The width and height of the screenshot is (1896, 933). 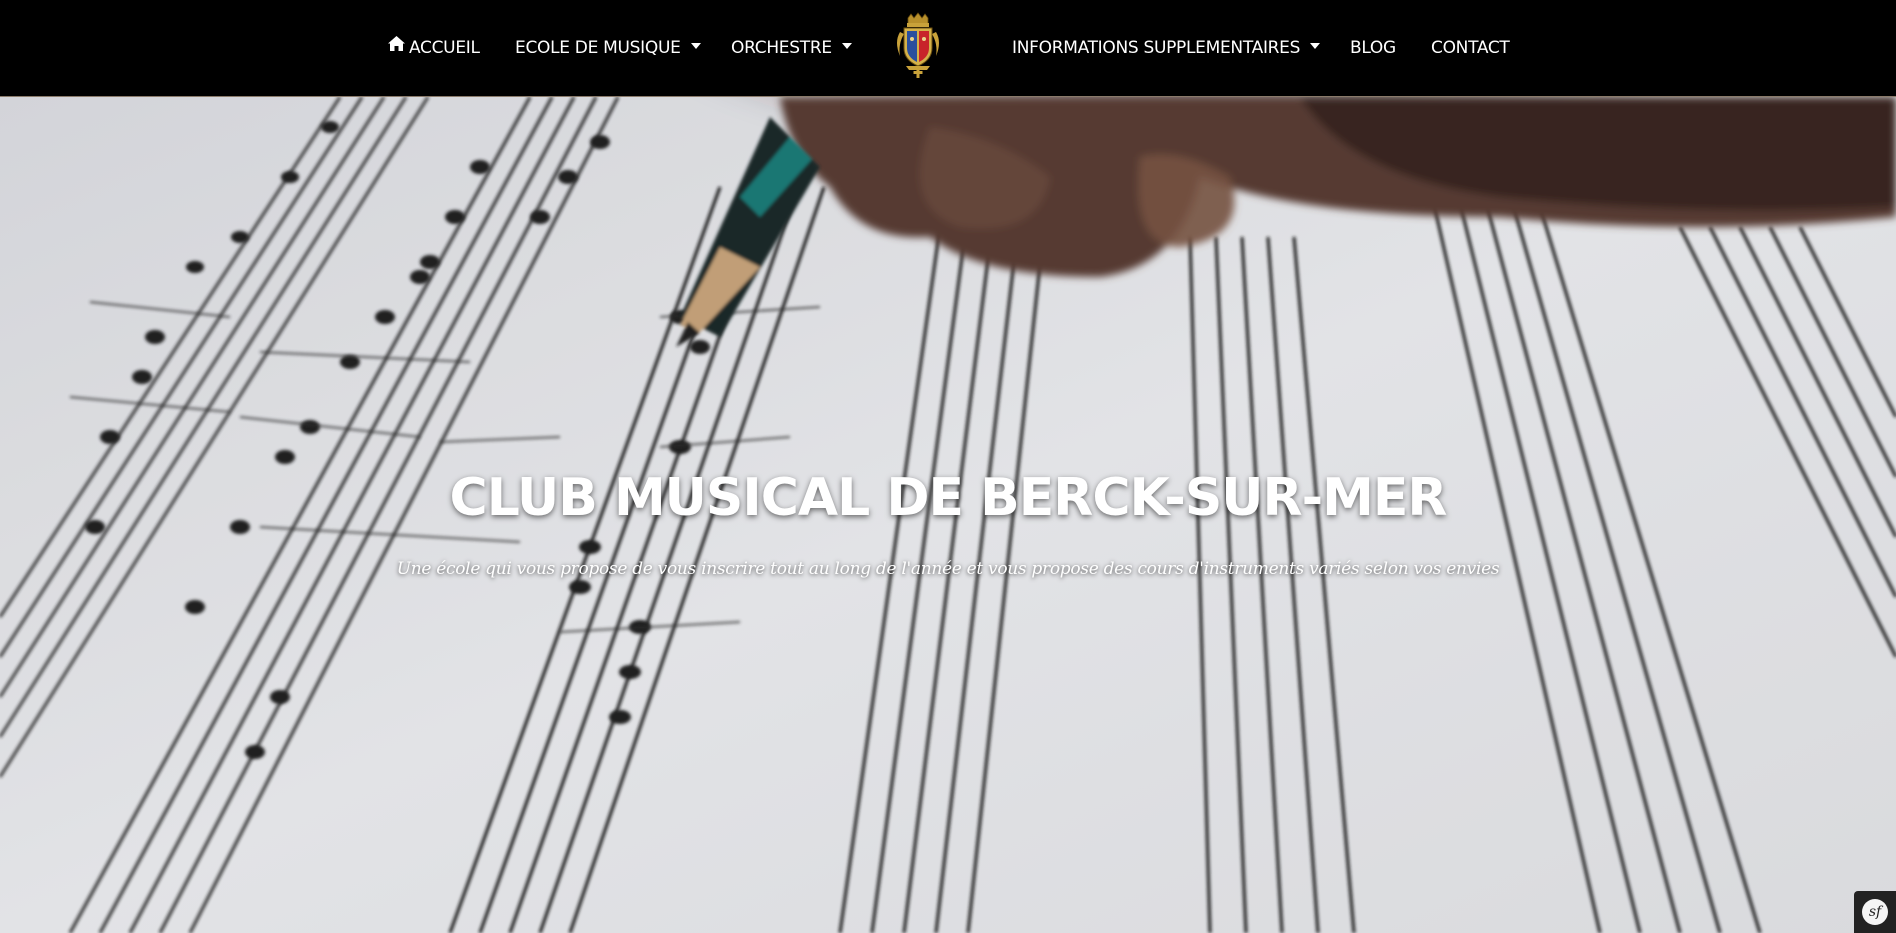 I want to click on nav-contact-link: CONTACT, so click(x=1470, y=48).